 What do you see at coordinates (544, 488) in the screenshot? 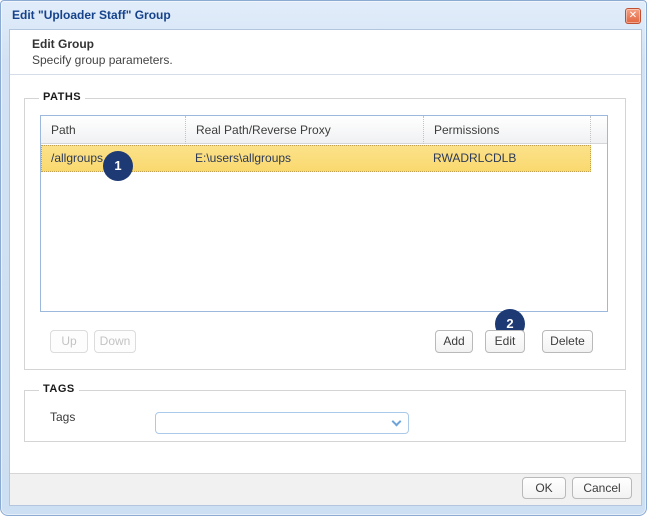
I see `ok-button: OK` at bounding box center [544, 488].